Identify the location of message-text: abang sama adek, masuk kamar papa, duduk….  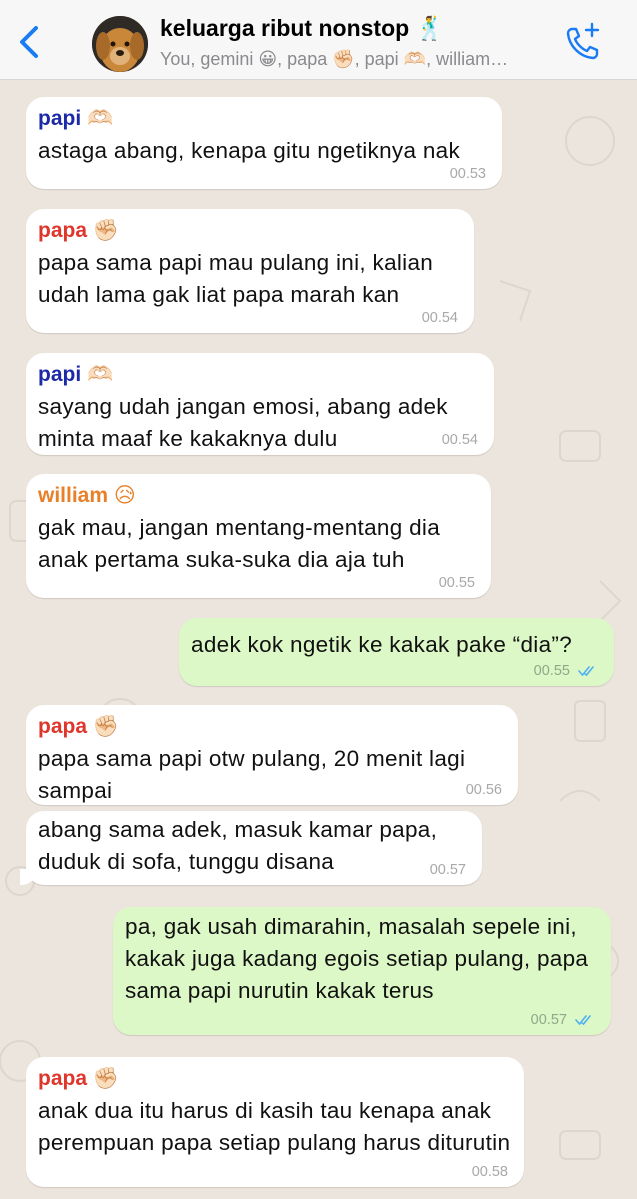
(238, 845).